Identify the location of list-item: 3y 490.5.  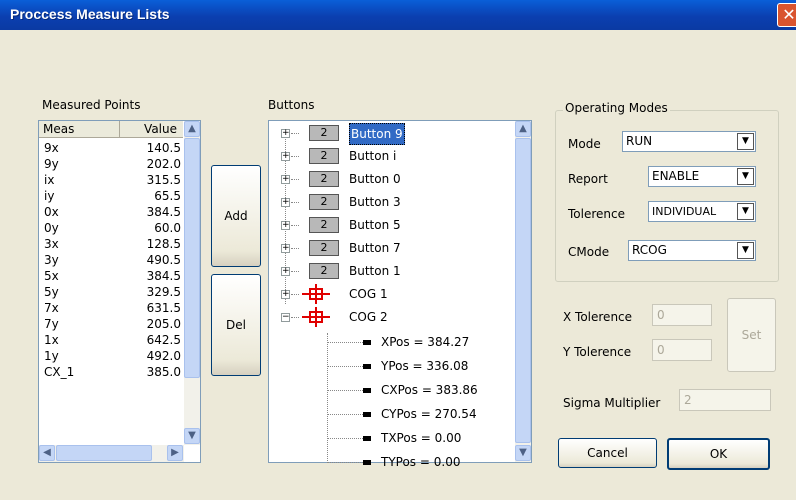
(112, 260).